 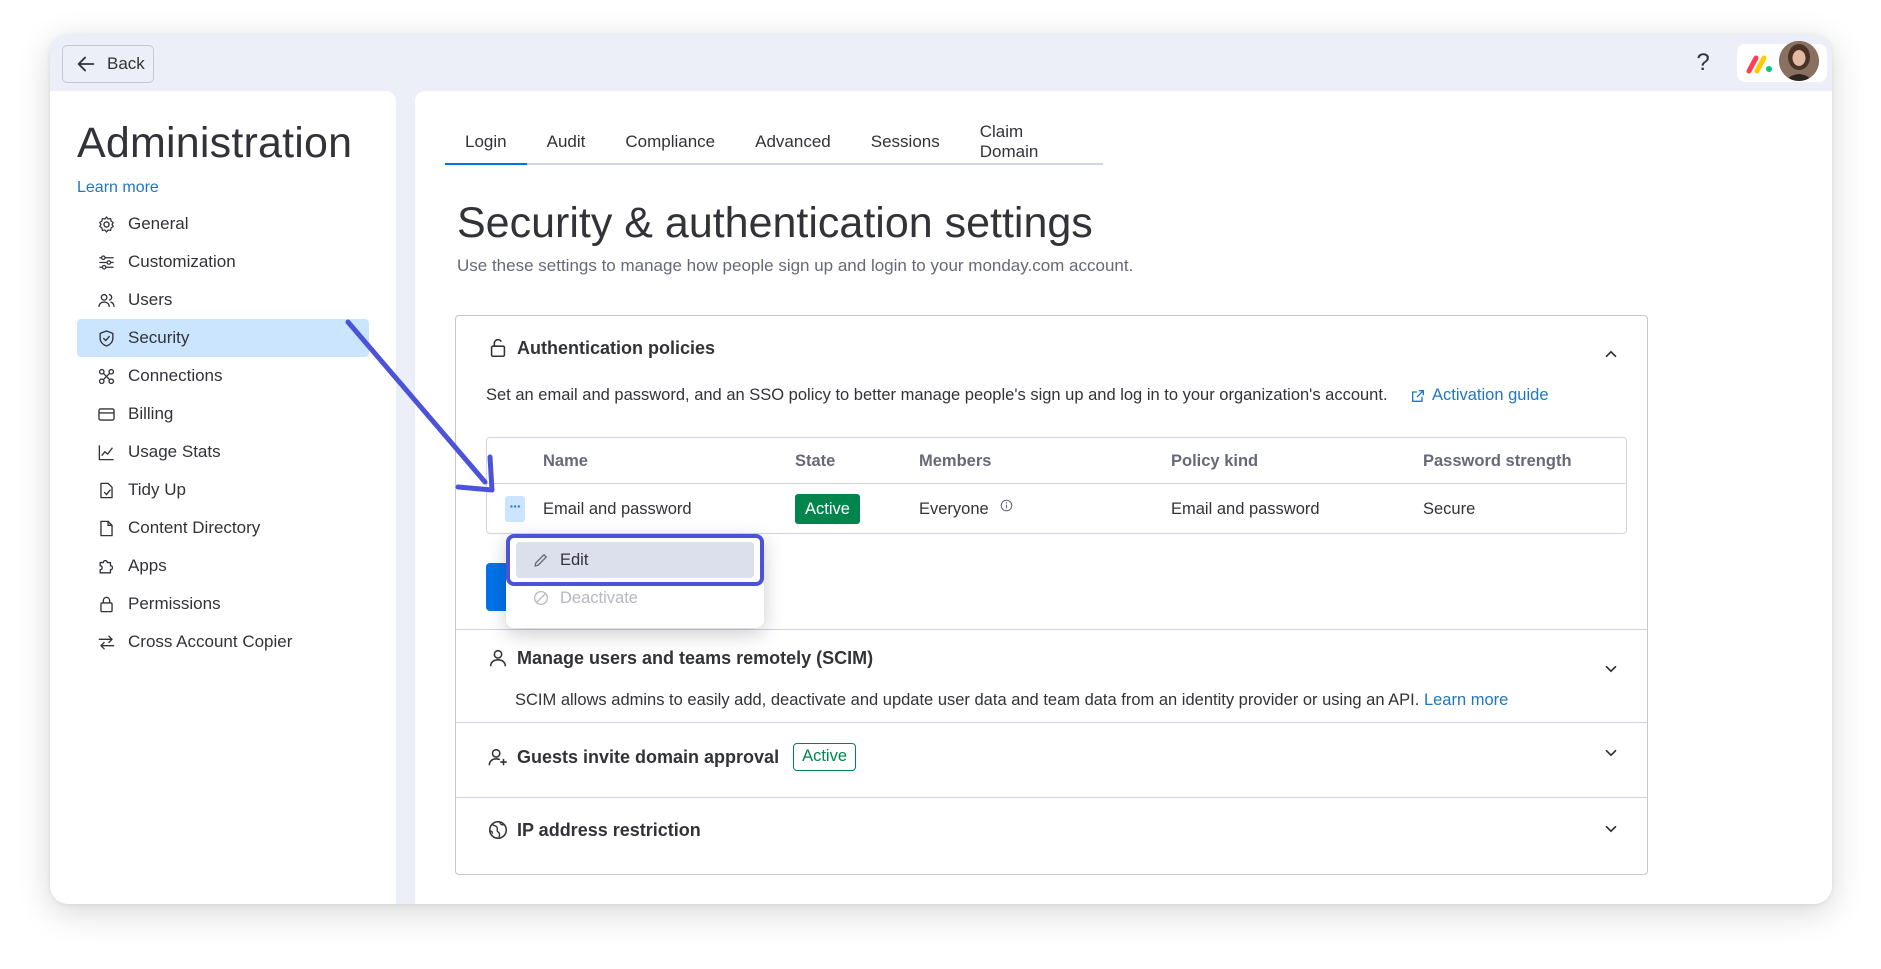 What do you see at coordinates (223, 604) in the screenshot?
I see `sidebar-item-permissions: Permissions` at bounding box center [223, 604].